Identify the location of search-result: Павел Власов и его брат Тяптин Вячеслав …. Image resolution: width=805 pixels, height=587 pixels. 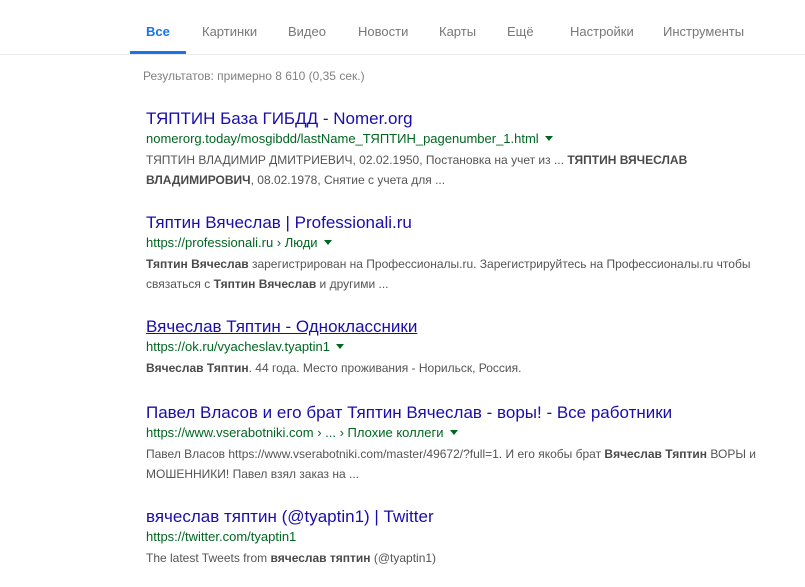
(461, 443).